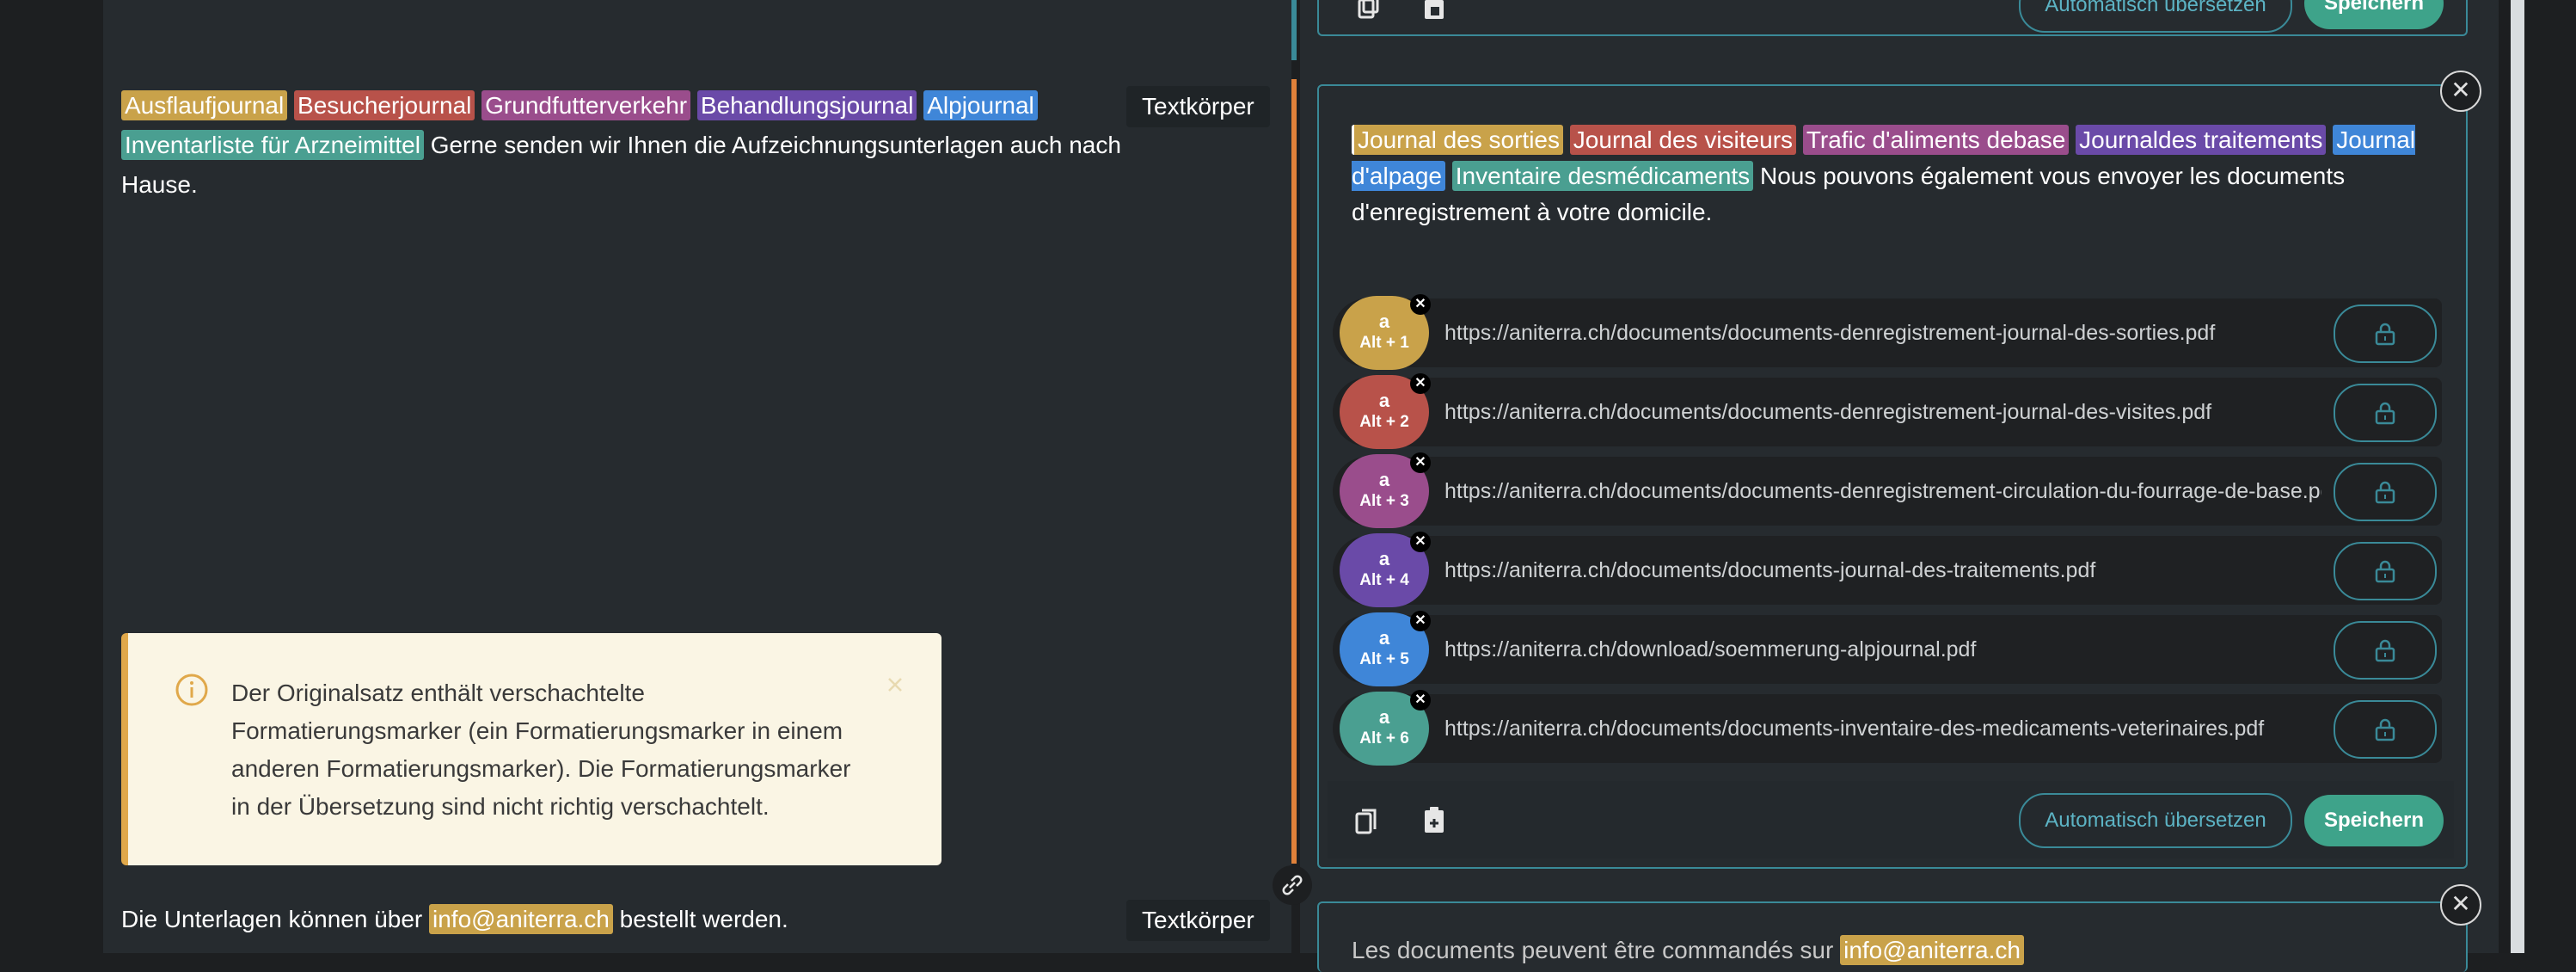 The image size is (2576, 972). I want to click on paste-button-prev, so click(1435, 10).